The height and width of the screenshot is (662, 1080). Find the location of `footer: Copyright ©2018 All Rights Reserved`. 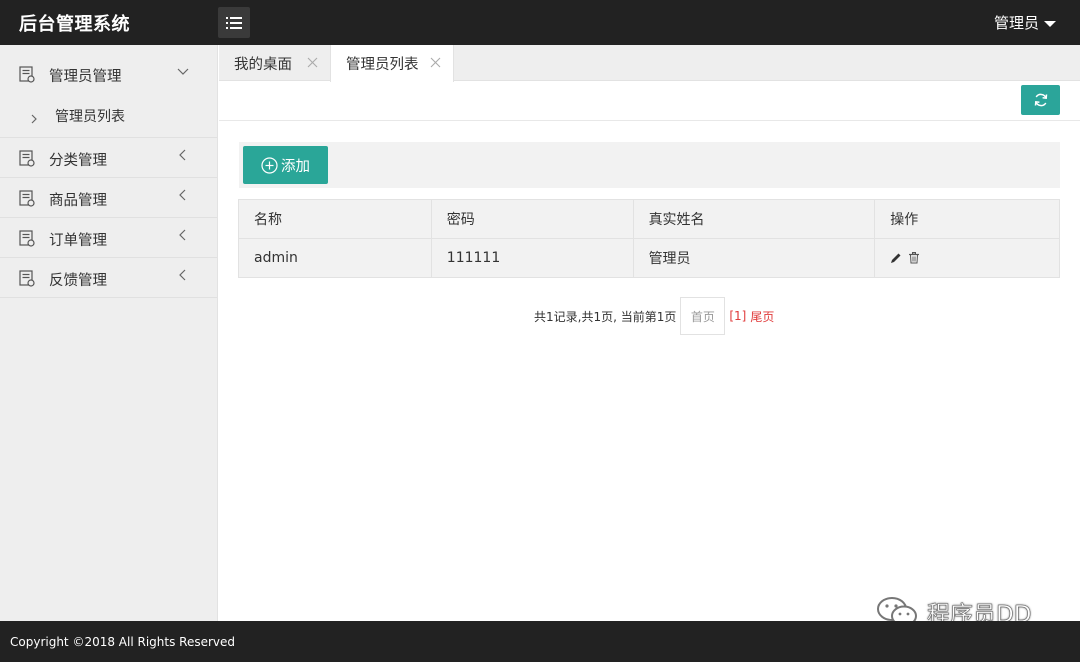

footer: Copyright ©2018 All Rights Reserved is located at coordinates (540, 641).